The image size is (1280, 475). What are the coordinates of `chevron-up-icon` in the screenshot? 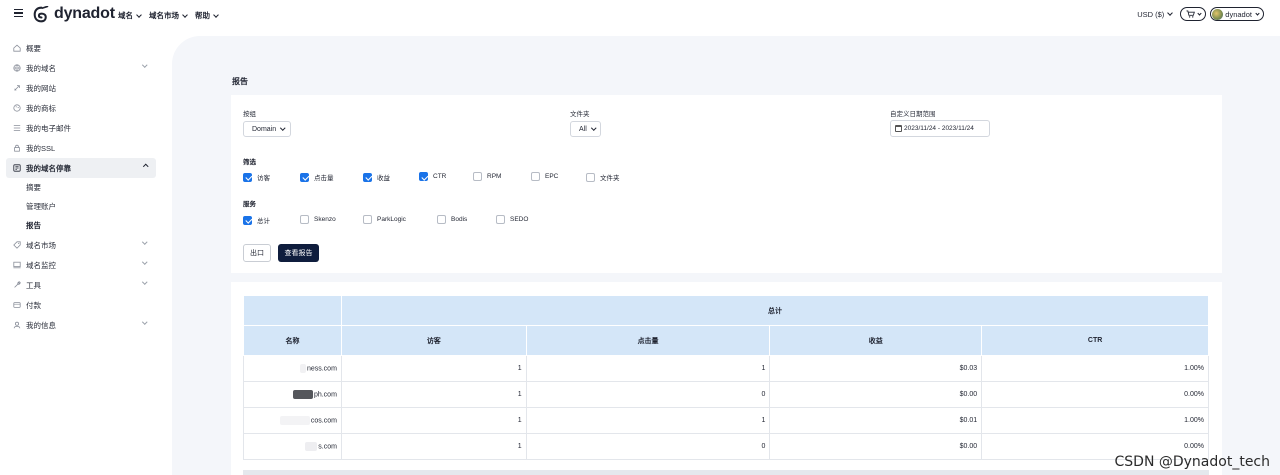 It's located at (145, 167).